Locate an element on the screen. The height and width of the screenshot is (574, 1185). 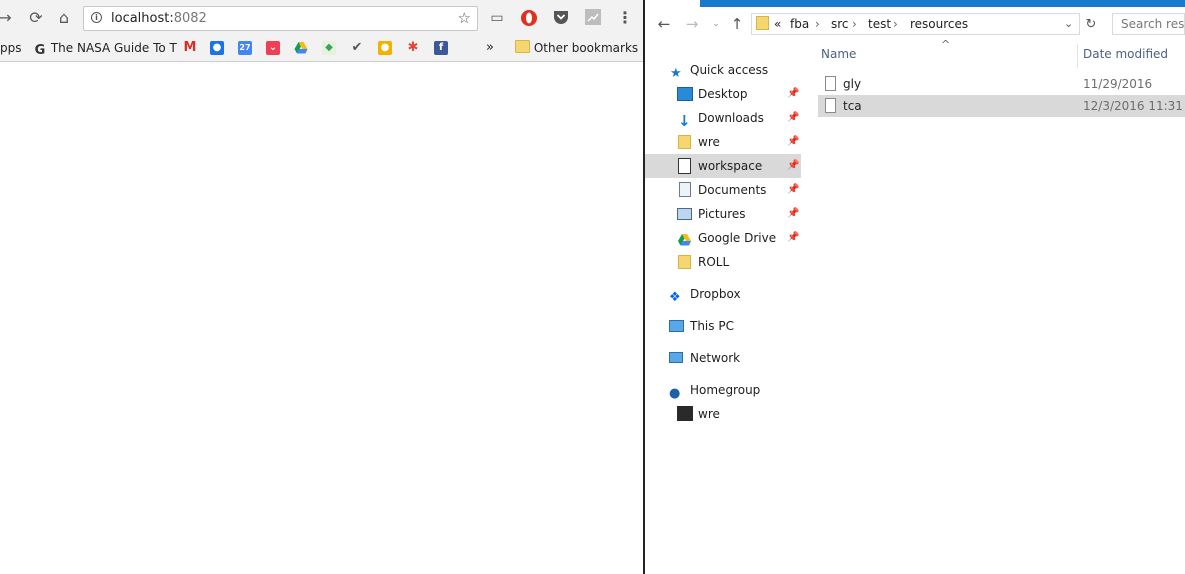
breadcrumb-overflow: « is located at coordinates (777, 24).